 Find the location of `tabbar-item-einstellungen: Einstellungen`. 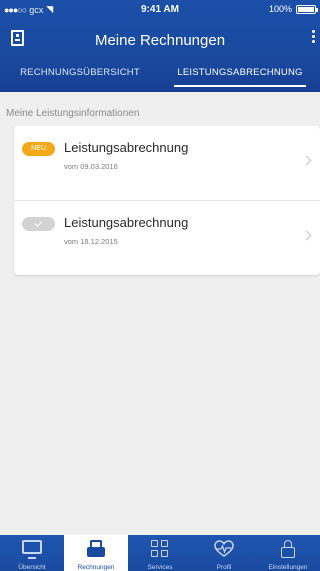

tabbar-item-einstellungen: Einstellungen is located at coordinates (288, 553).